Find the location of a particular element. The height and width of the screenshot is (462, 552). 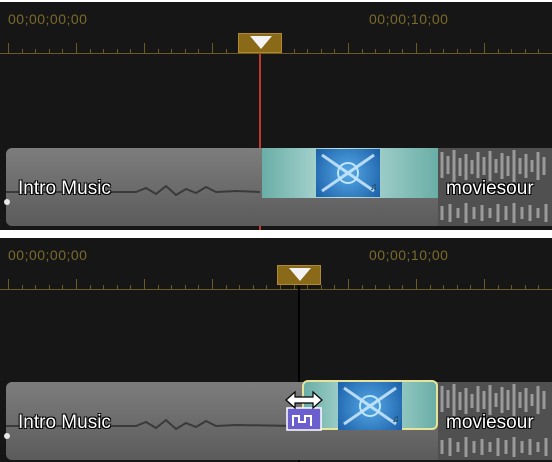

horizontal-resize-cursor-icon is located at coordinates (304, 410).